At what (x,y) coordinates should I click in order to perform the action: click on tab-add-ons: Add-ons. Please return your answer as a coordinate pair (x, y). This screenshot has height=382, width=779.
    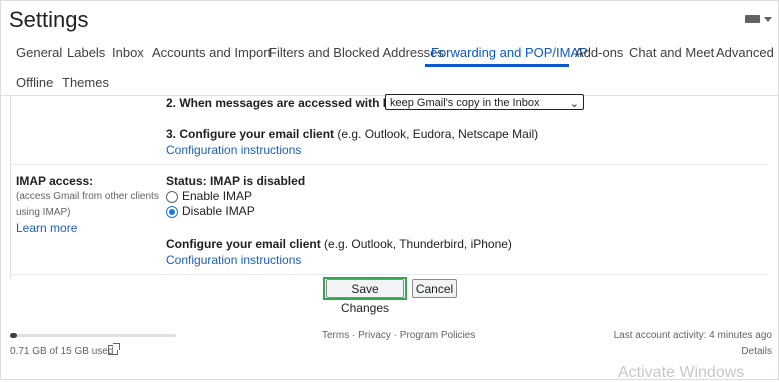
    Looking at the image, I should click on (599, 52).